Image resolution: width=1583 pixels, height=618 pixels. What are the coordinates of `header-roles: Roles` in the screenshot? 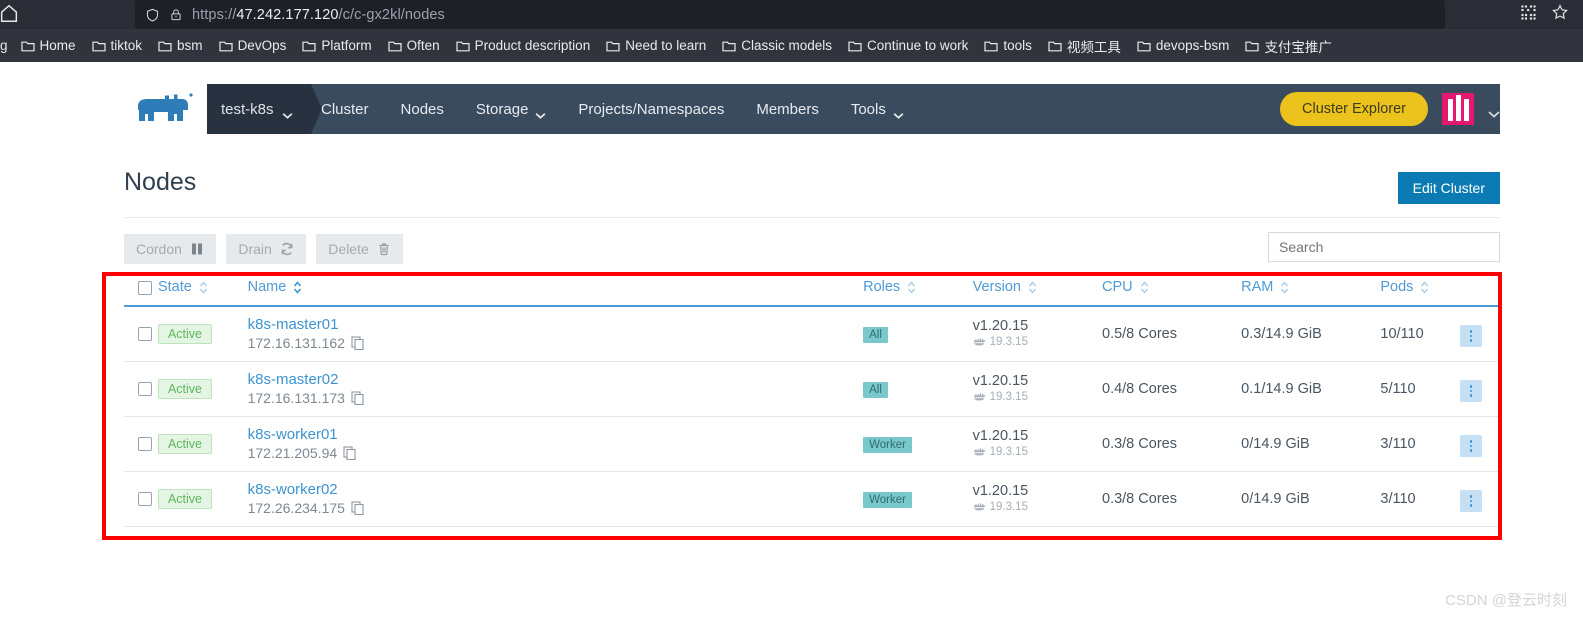 It's located at (918, 290).